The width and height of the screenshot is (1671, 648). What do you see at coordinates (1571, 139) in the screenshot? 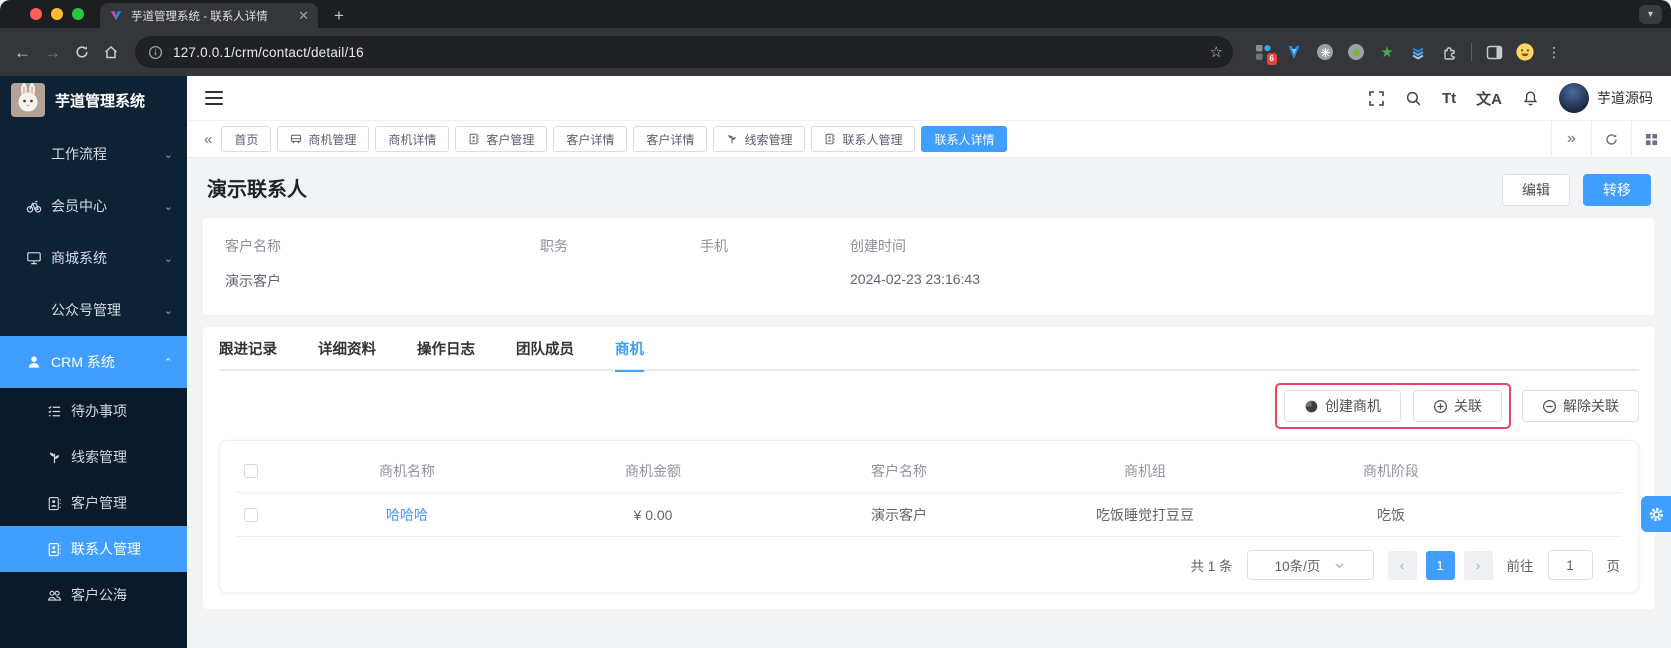
I see `tags-scroll-right-icon: »` at bounding box center [1571, 139].